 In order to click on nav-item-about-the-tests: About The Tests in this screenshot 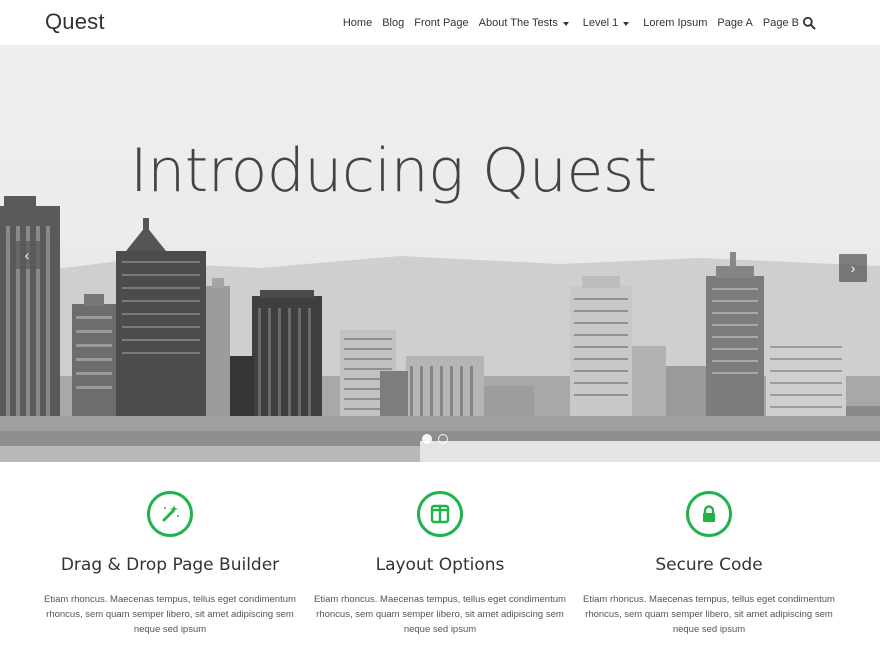, I will do `click(524, 23)`.